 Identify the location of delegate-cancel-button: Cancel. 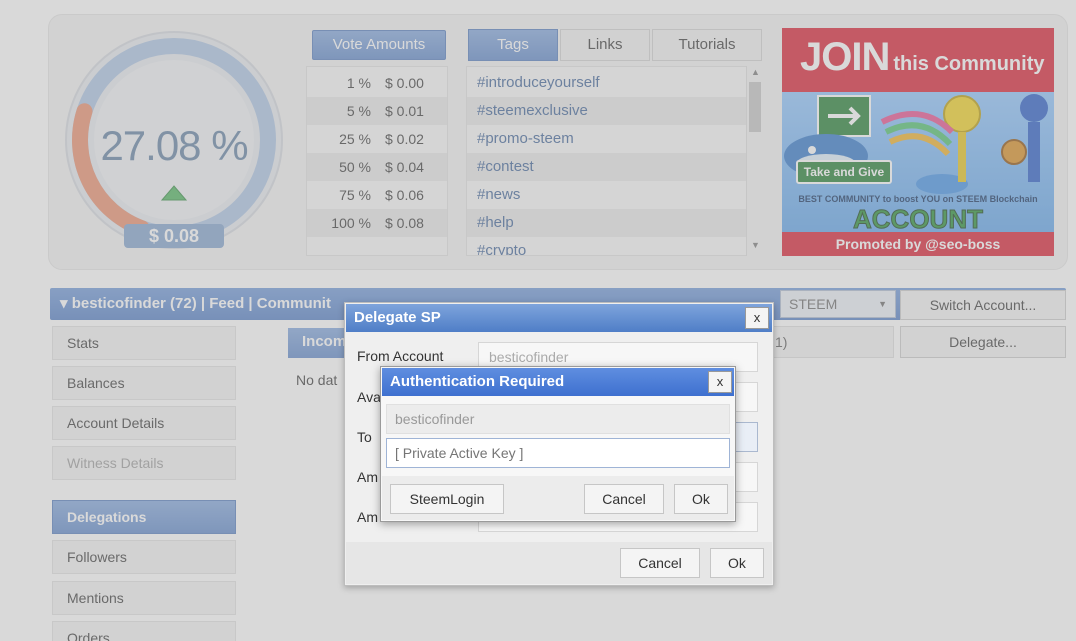
(660, 563).